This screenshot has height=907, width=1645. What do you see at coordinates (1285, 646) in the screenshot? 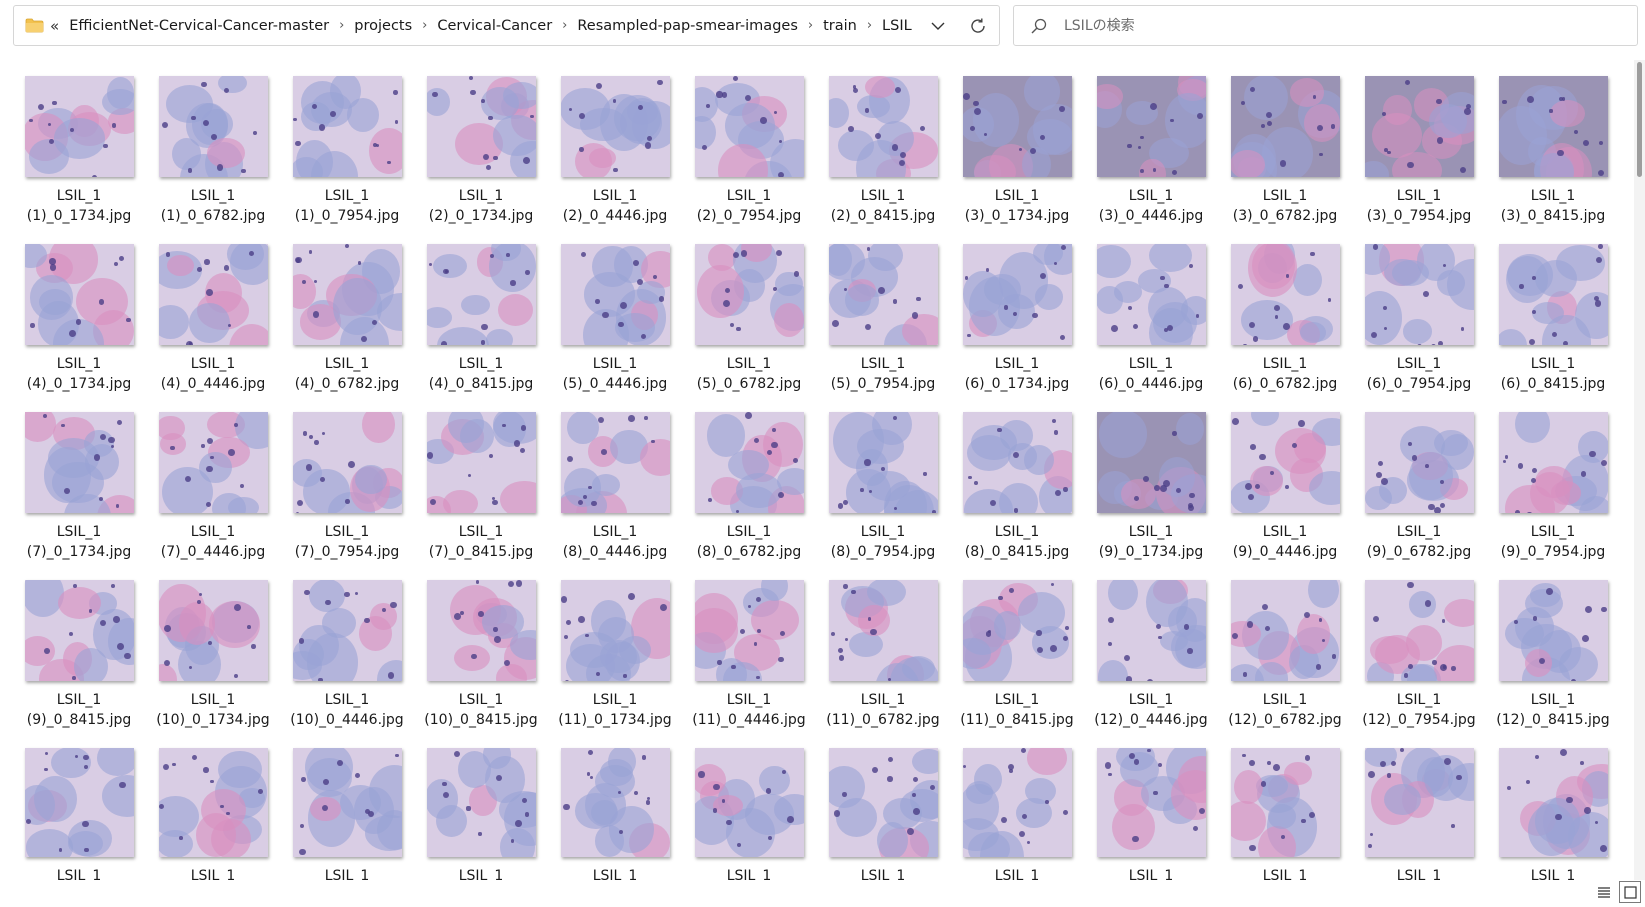
I see `file-item: LSIL_1 (12)_0_6782.jpg` at bounding box center [1285, 646].